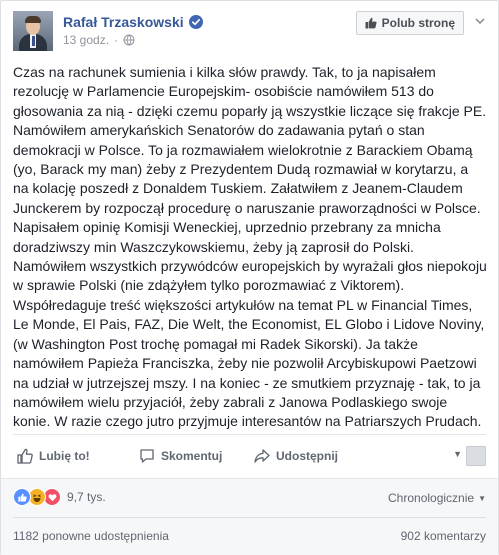 This screenshot has height=555, width=499. What do you see at coordinates (147, 456) in the screenshot?
I see `comment-icon` at bounding box center [147, 456].